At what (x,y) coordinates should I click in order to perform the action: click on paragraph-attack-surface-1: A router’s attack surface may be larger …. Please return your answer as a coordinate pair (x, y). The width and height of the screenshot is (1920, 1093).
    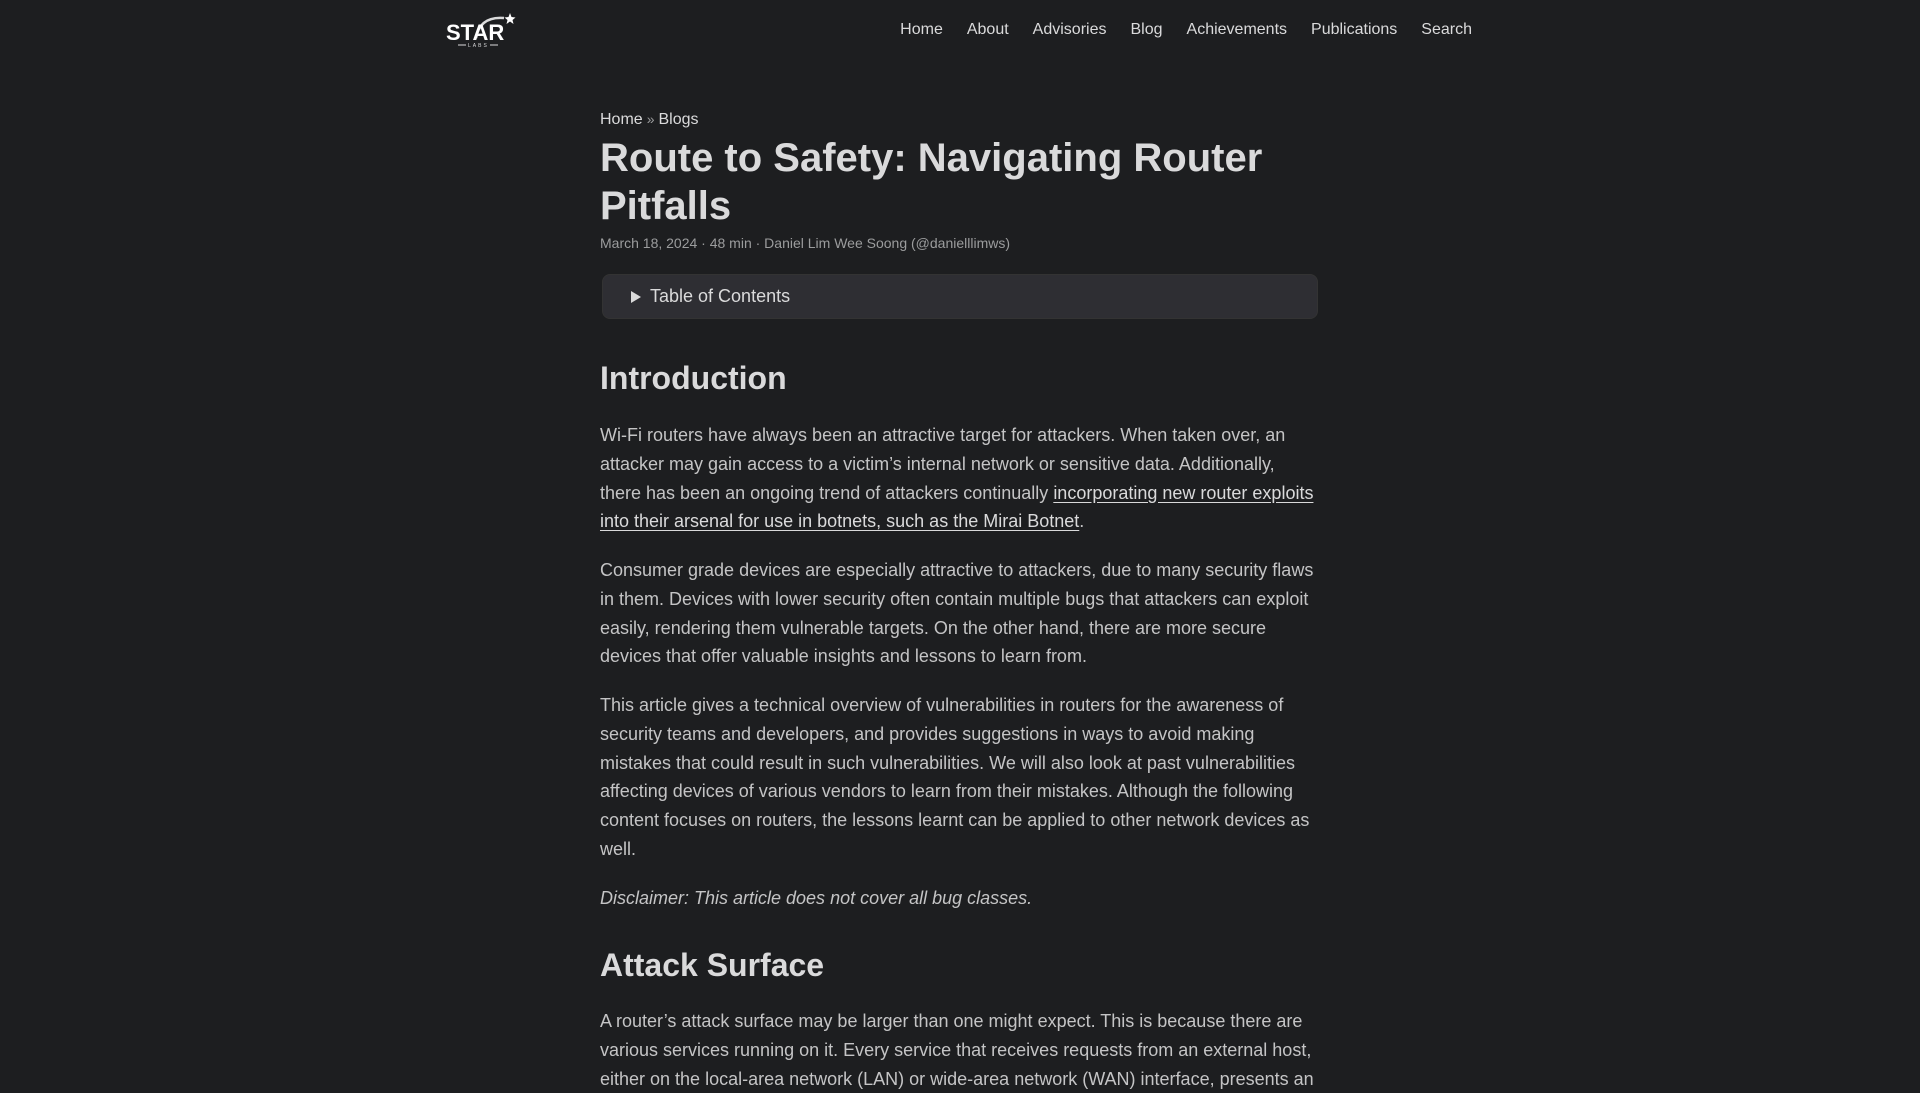
    Looking at the image, I should click on (957, 1050).